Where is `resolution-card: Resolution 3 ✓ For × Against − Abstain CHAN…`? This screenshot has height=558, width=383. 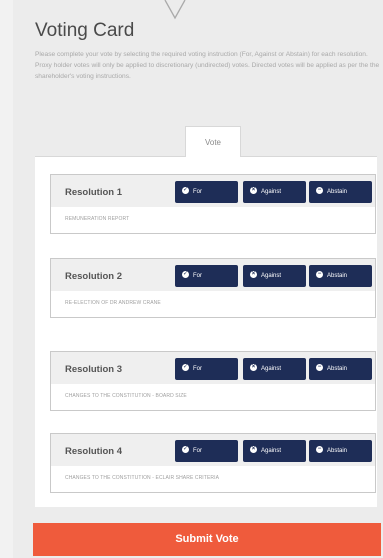 resolution-card: Resolution 3 ✓ For × Against − Abstain CHAN… is located at coordinates (213, 381).